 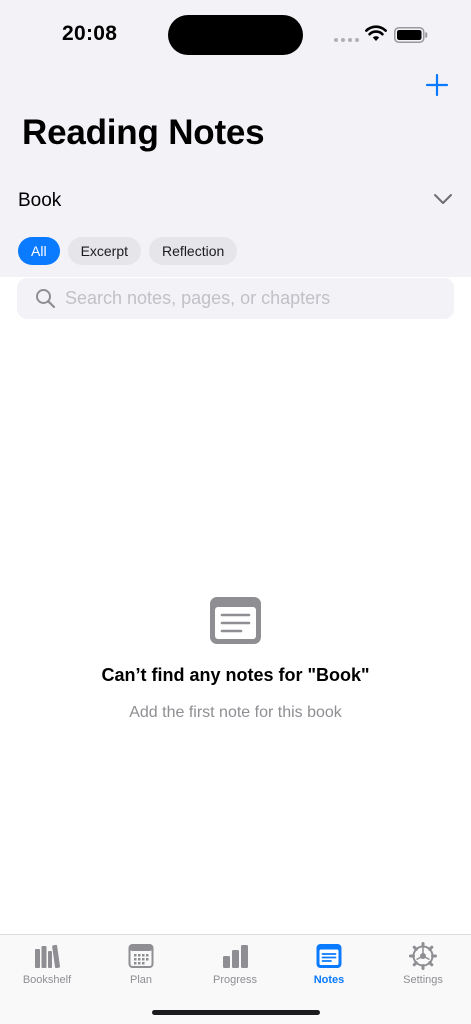 What do you see at coordinates (48, 956) in the screenshot?
I see `bookshelf-icon` at bounding box center [48, 956].